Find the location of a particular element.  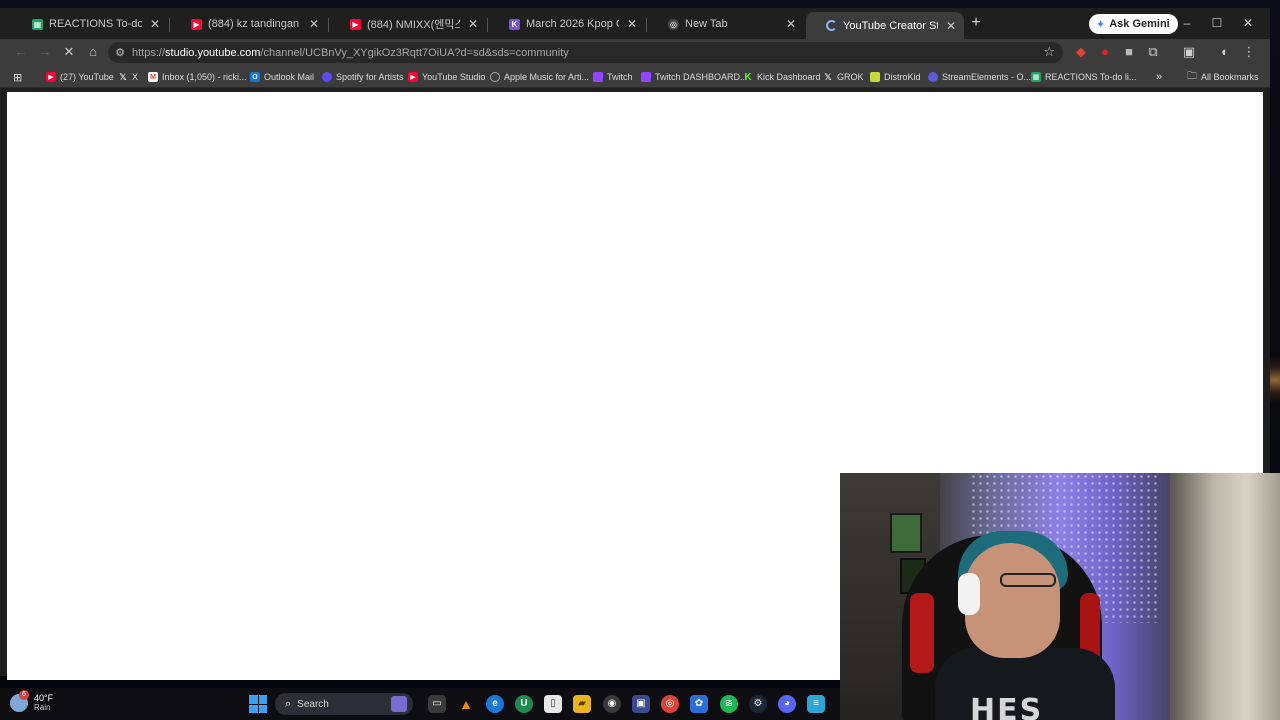

kick-icon: K is located at coordinates (748, 77).